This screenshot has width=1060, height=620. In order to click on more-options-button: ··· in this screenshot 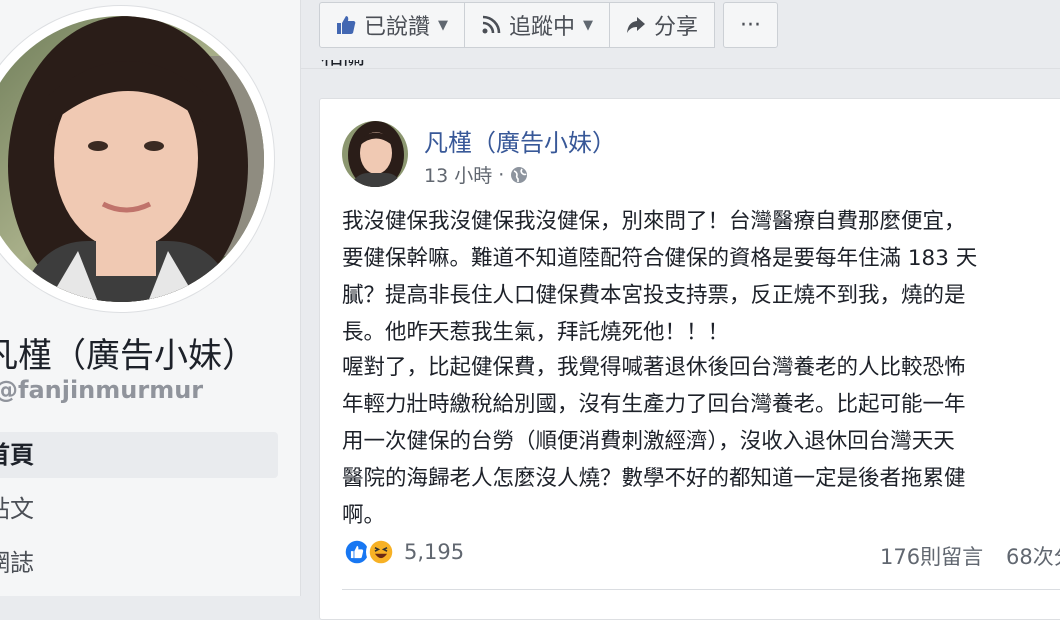, I will do `click(751, 25)`.